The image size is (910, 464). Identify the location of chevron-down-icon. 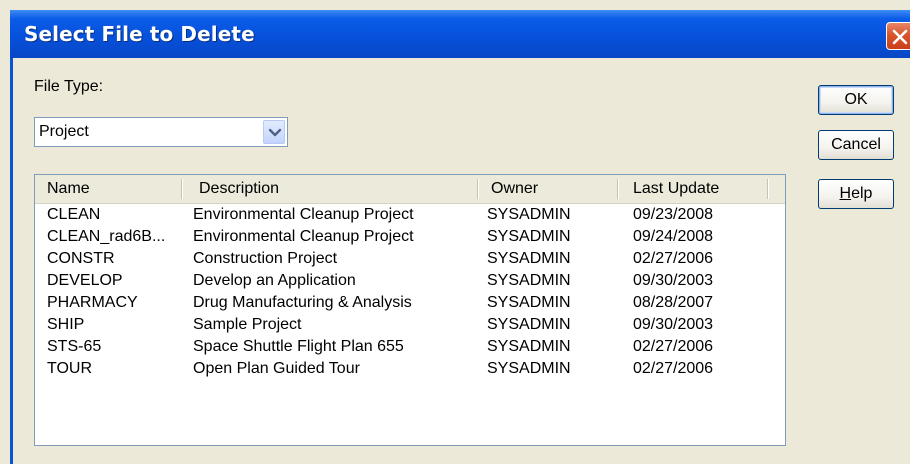
(275, 132).